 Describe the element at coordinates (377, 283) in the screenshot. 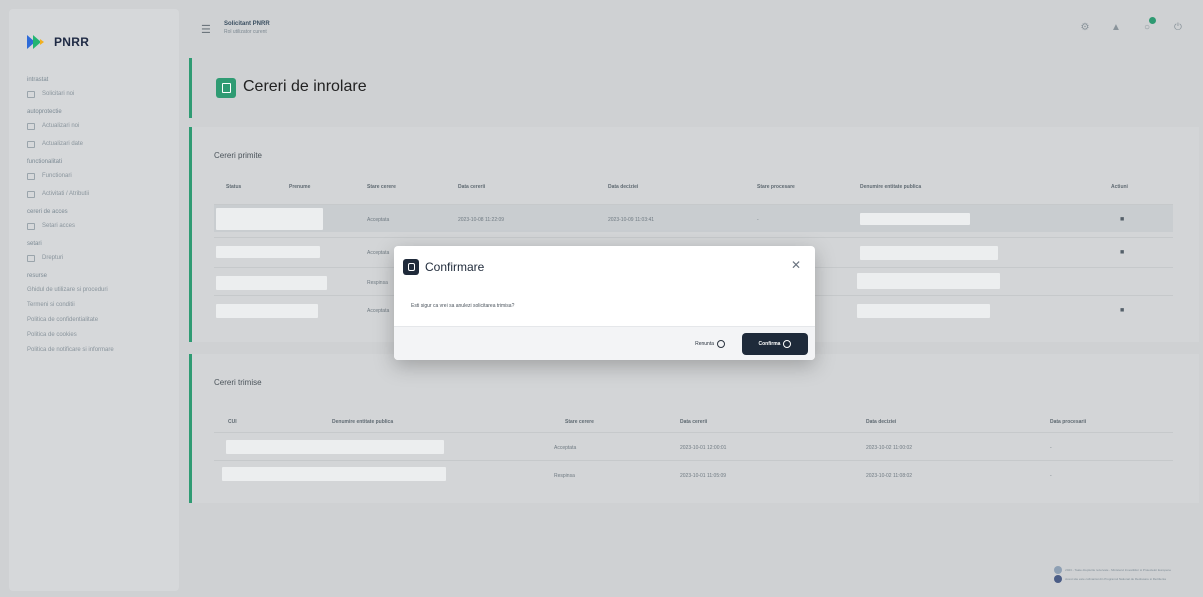

I see `cell-stare: Respinsa` at that location.